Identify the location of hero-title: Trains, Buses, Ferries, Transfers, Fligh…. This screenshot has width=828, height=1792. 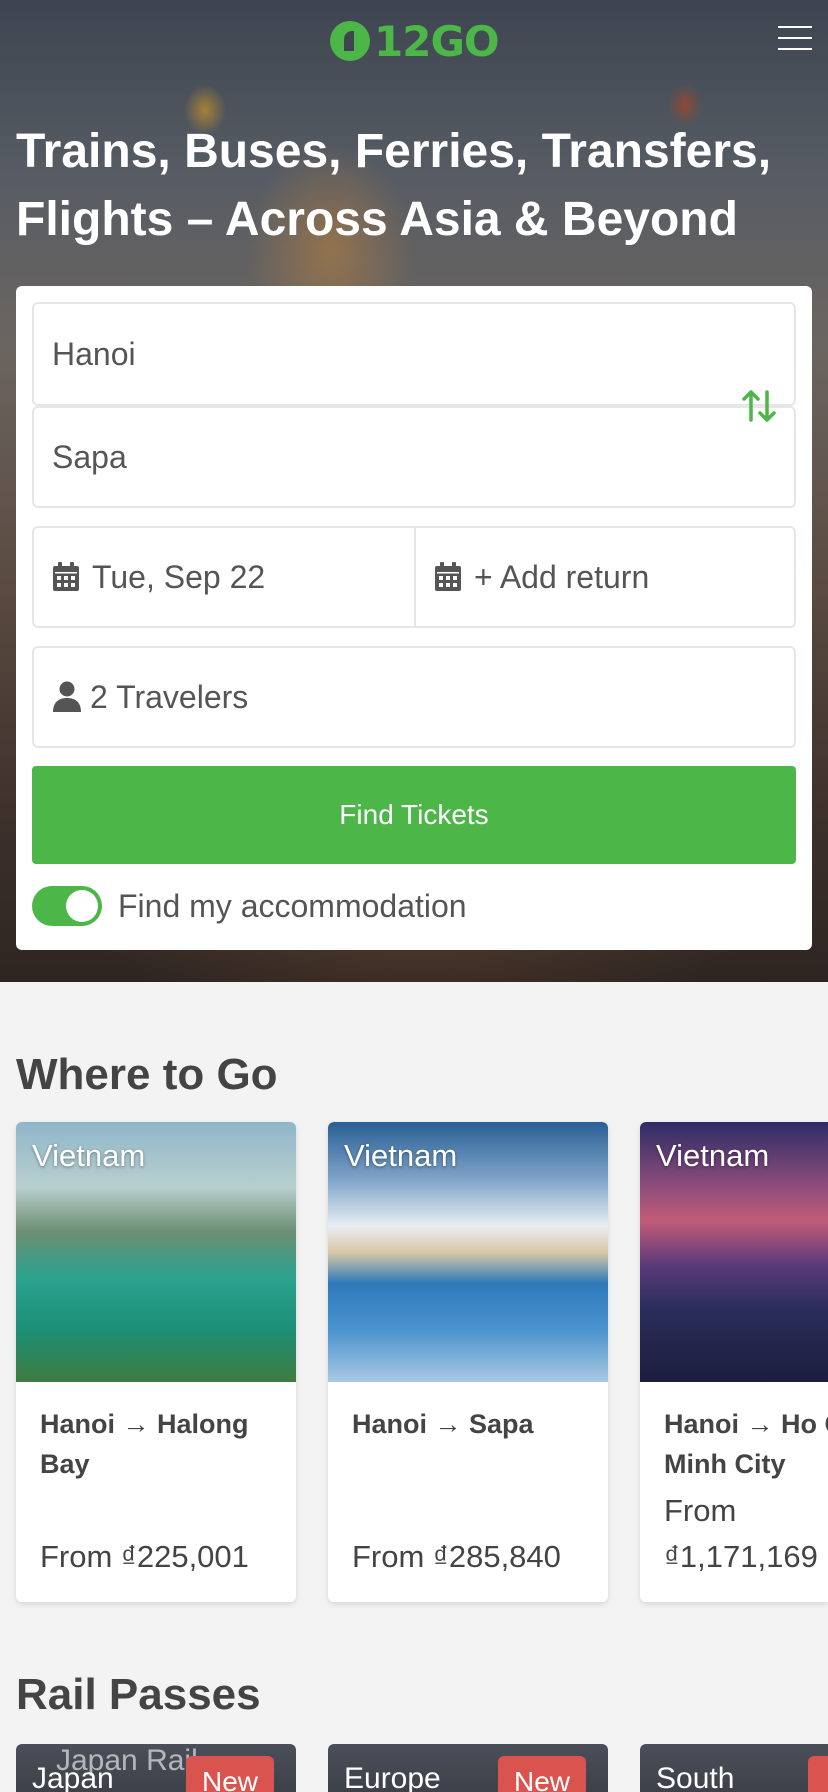
(394, 185).